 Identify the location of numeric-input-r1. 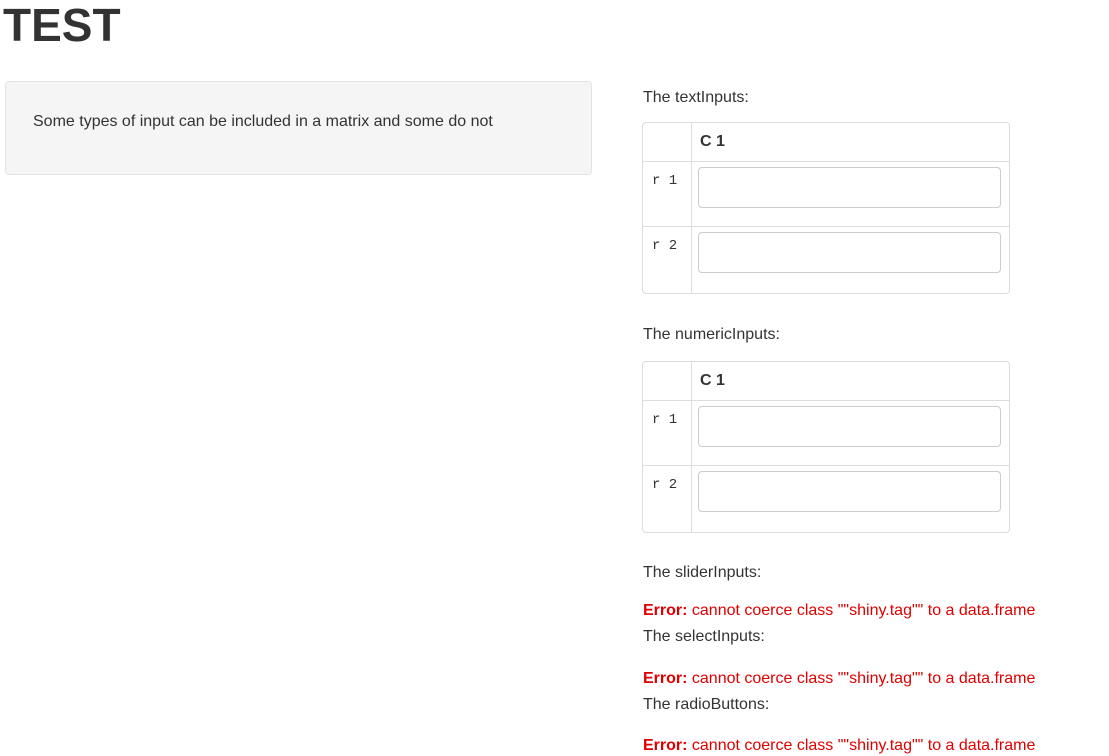
(849, 426).